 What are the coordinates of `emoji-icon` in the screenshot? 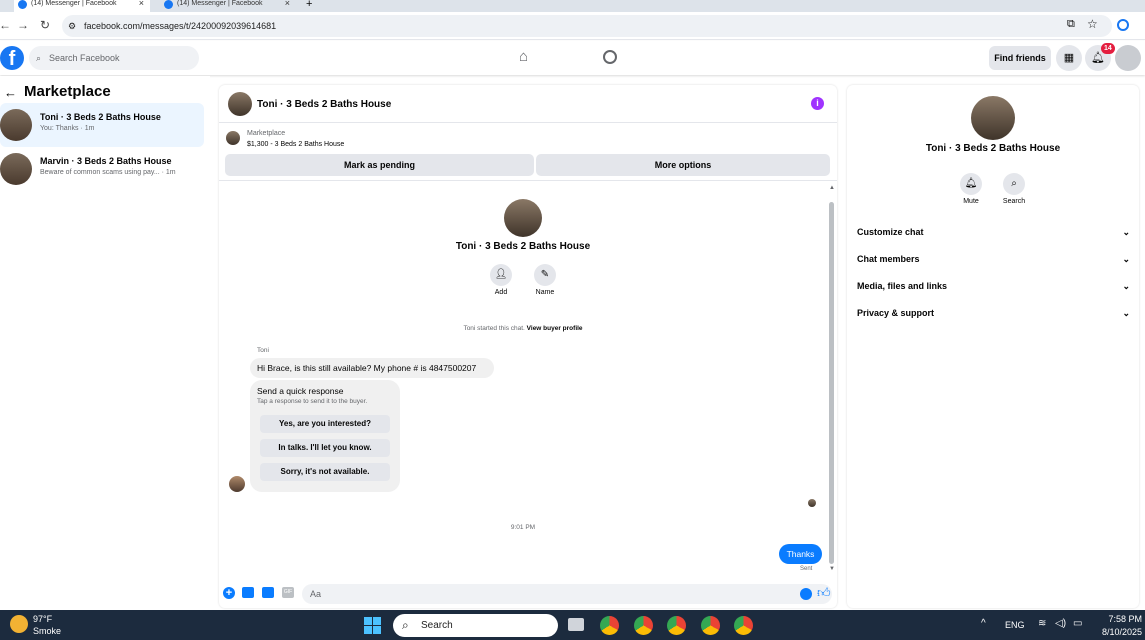 It's located at (806, 594).